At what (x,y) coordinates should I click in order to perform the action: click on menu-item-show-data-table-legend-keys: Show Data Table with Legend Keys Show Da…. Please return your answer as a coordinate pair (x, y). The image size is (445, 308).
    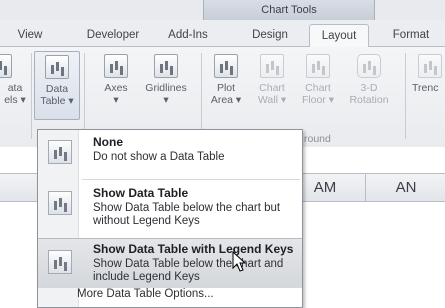
    Looking at the image, I should click on (170, 263).